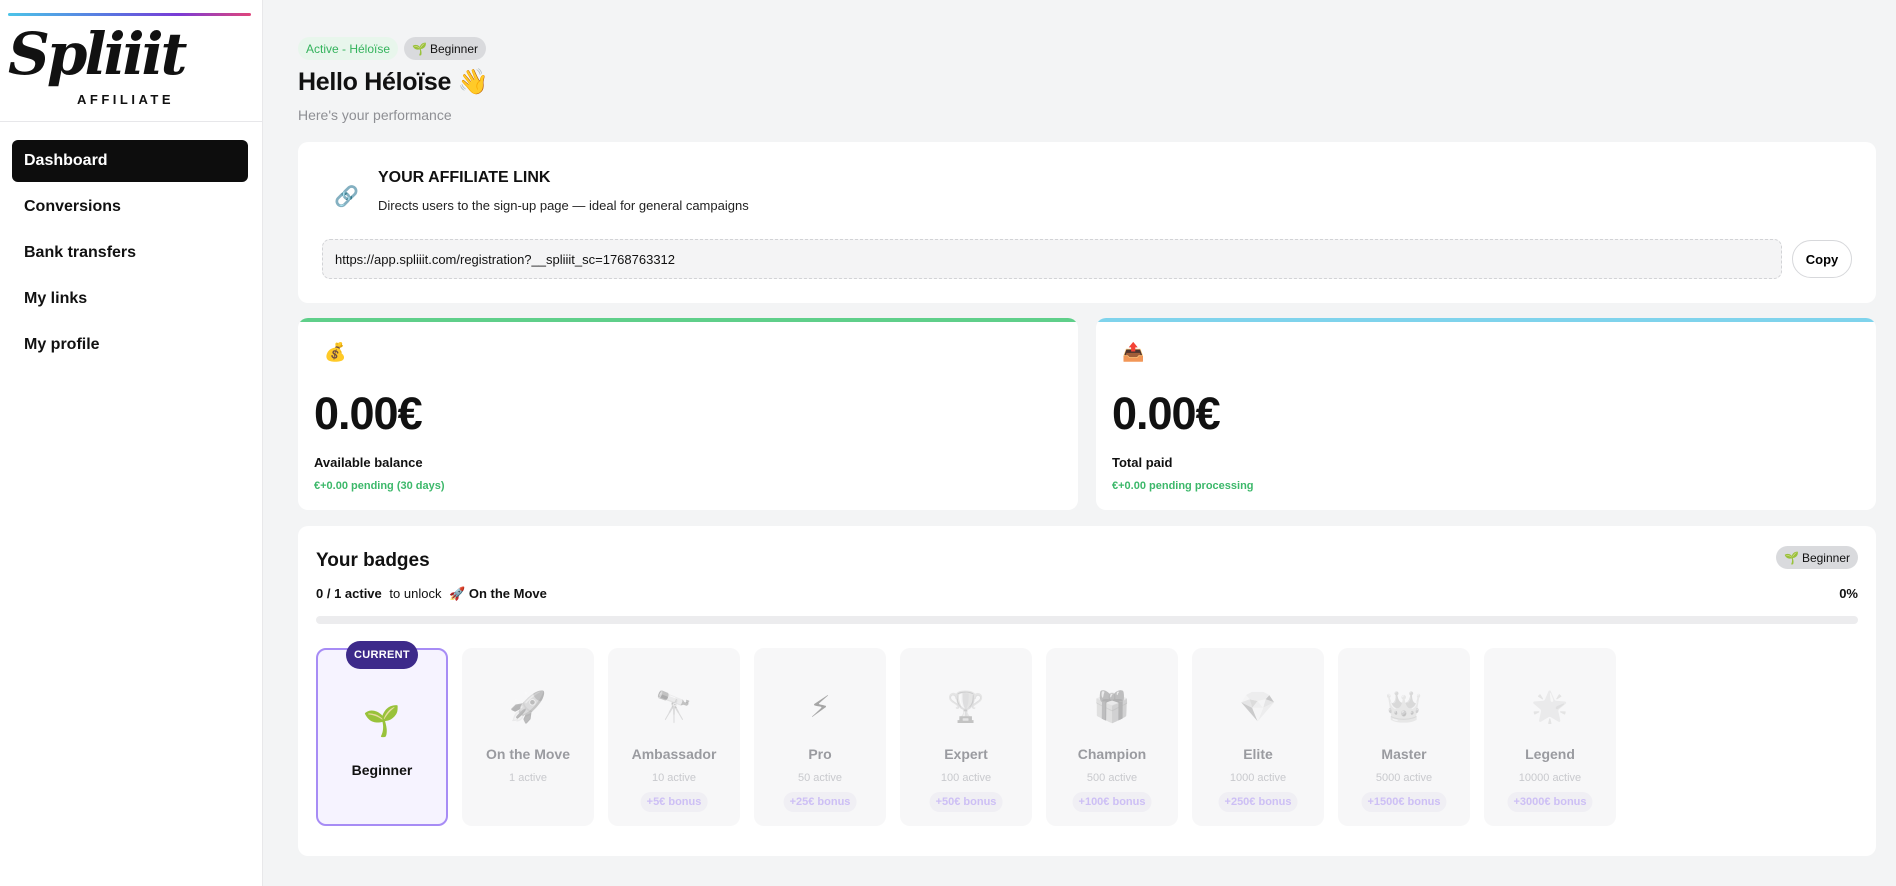  Describe the element at coordinates (382, 655) in the screenshot. I see `current-tag: CURRENT` at that location.